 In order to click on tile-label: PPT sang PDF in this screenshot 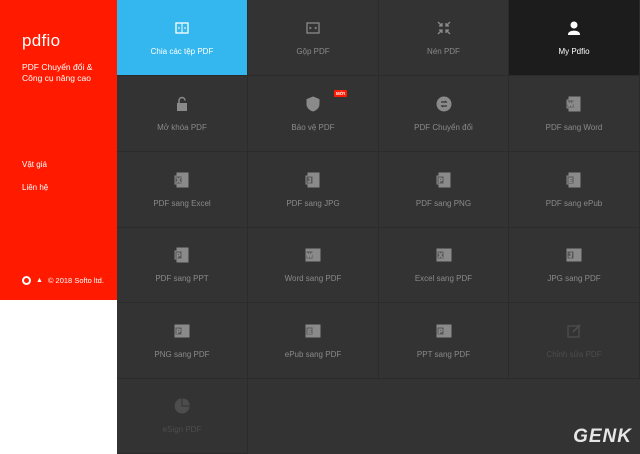, I will do `click(443, 354)`.